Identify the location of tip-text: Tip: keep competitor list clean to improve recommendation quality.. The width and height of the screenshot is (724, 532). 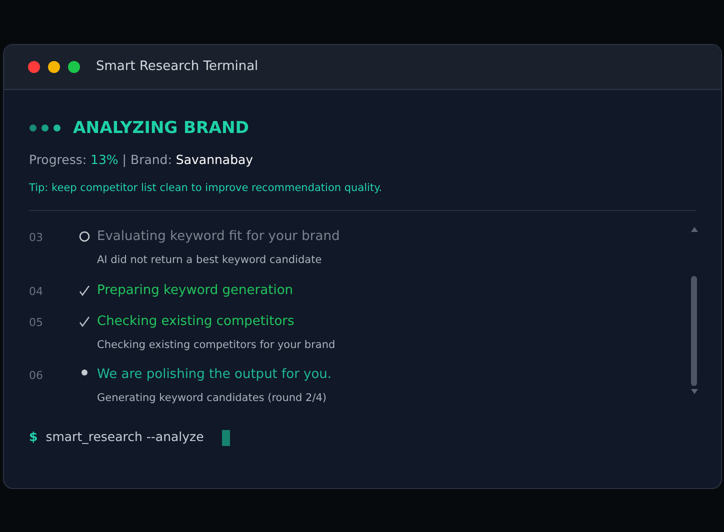
(206, 188).